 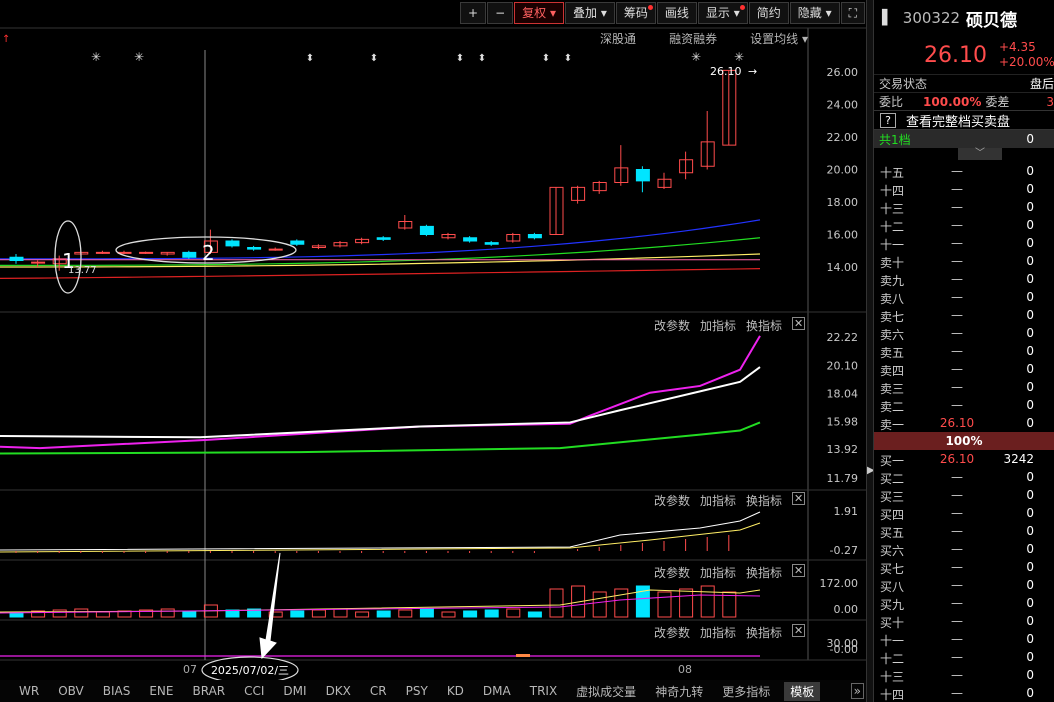 I want to click on fullscreen-icon: ⛶, so click(x=853, y=13).